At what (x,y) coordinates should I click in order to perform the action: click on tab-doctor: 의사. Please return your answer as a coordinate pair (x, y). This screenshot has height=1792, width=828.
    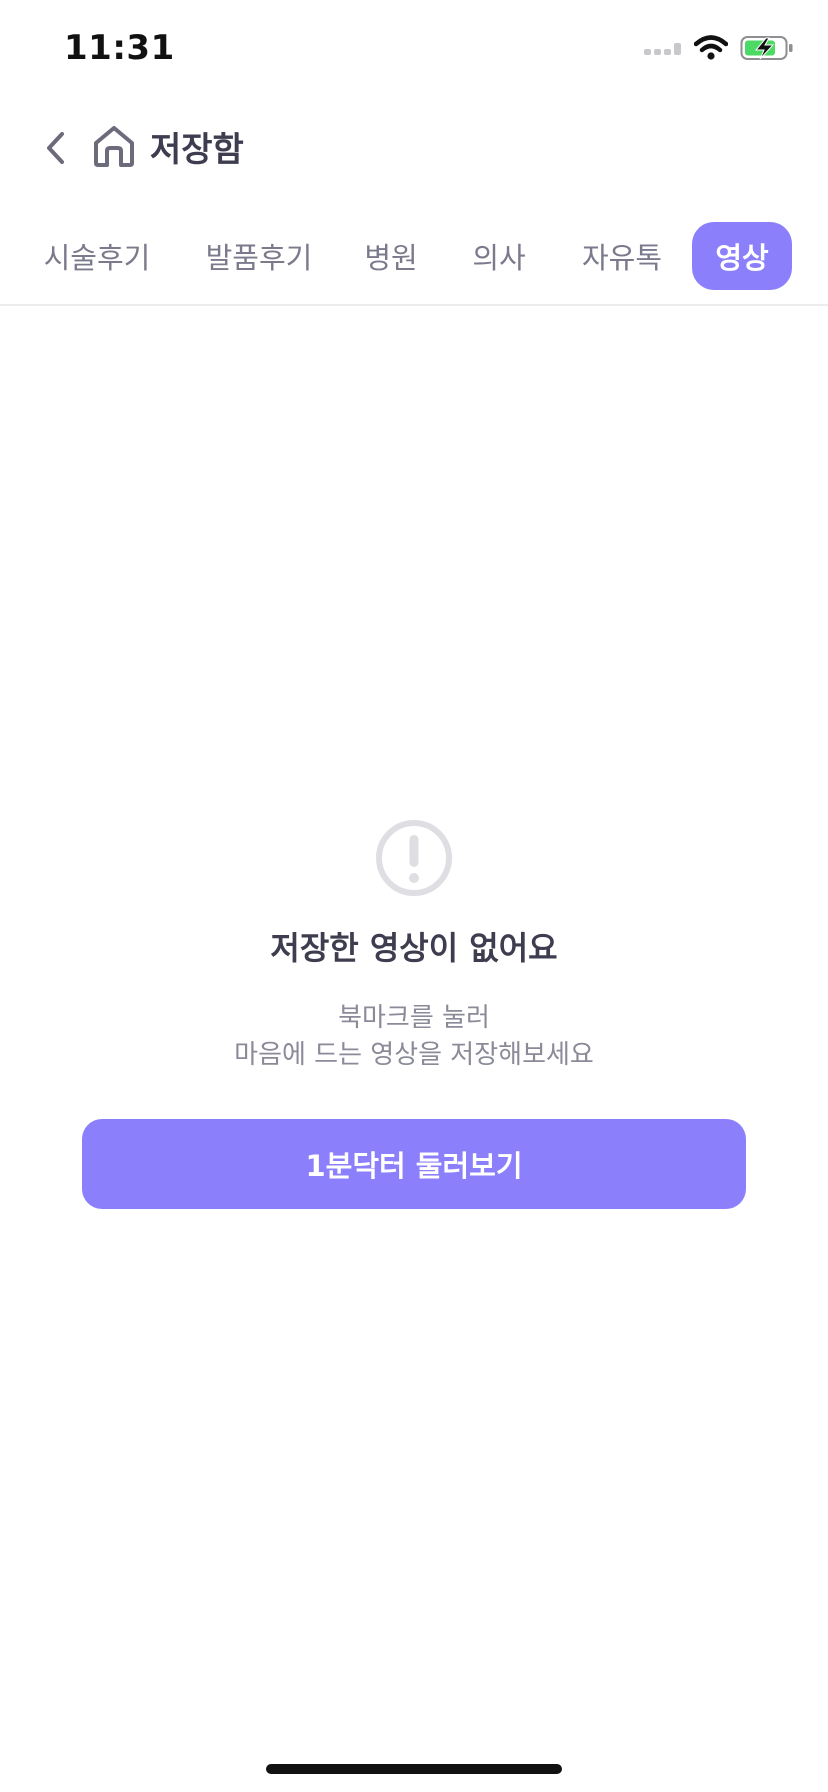
    Looking at the image, I should click on (499, 256).